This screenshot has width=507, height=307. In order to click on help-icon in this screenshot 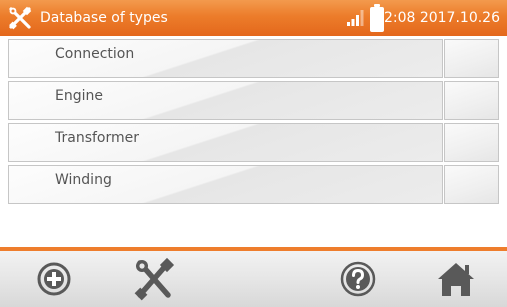, I will do `click(358, 283)`.